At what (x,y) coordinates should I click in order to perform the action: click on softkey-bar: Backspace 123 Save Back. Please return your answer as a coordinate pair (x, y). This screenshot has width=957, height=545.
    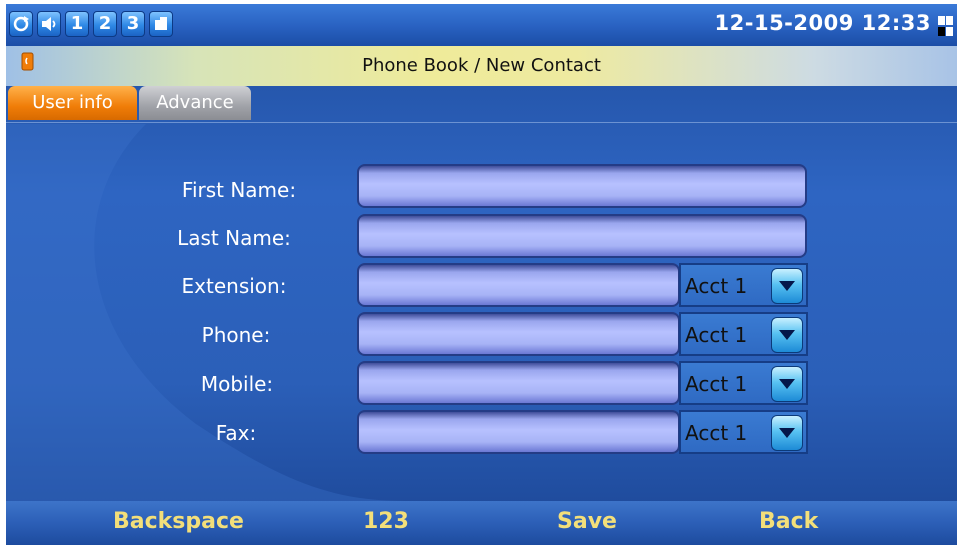
    Looking at the image, I should click on (481, 523).